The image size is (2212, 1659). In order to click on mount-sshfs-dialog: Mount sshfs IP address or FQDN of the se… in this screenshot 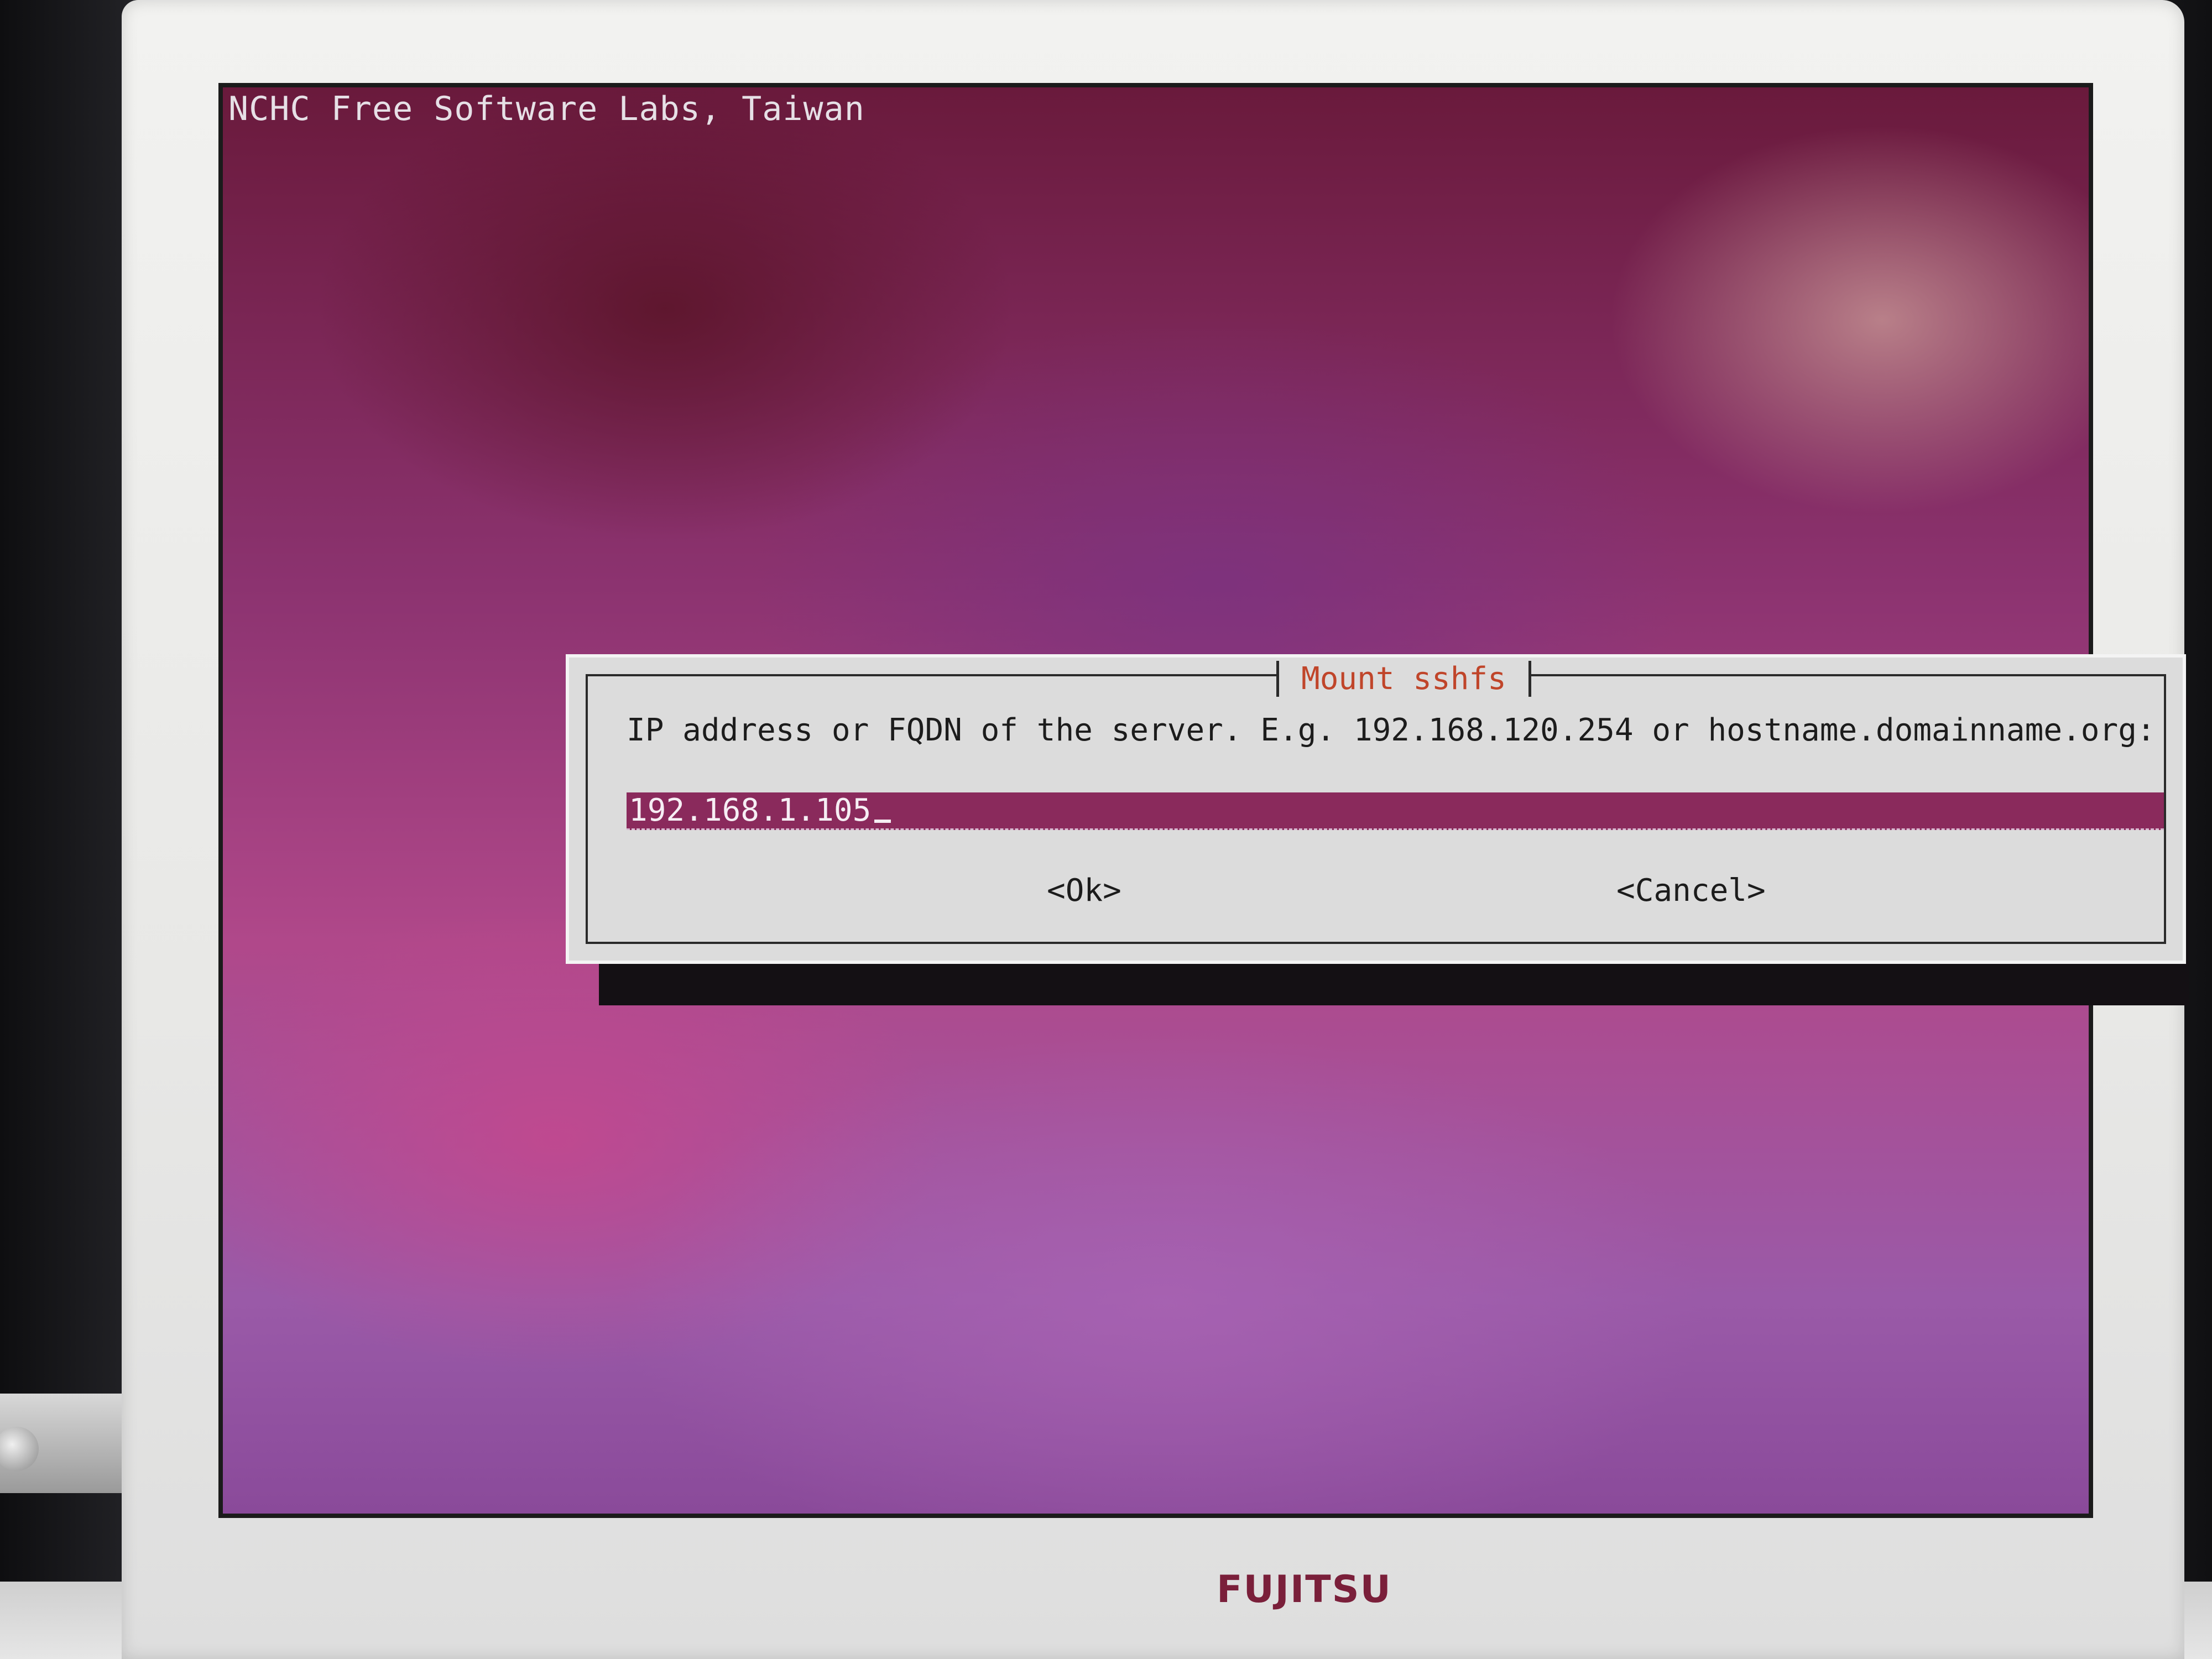, I will do `click(1376, 809)`.